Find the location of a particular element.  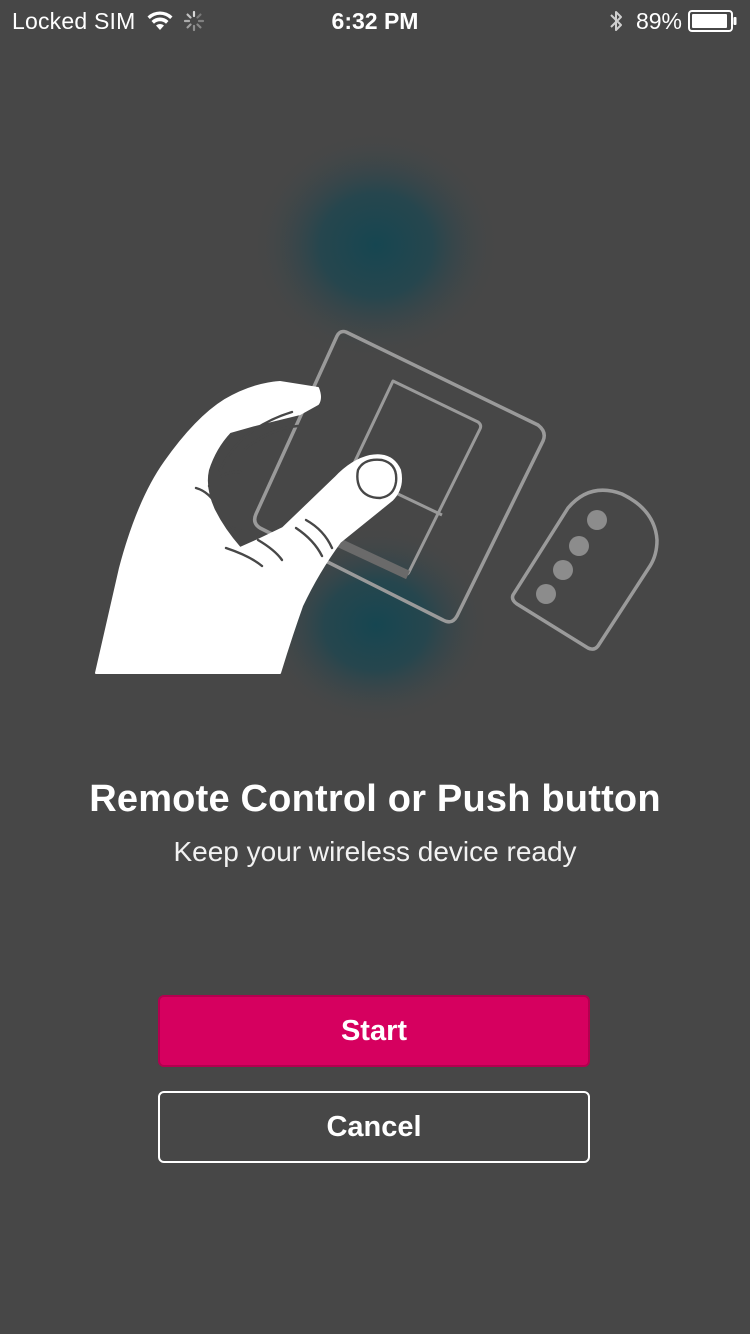

cancel-button: Cancel is located at coordinates (374, 1127).